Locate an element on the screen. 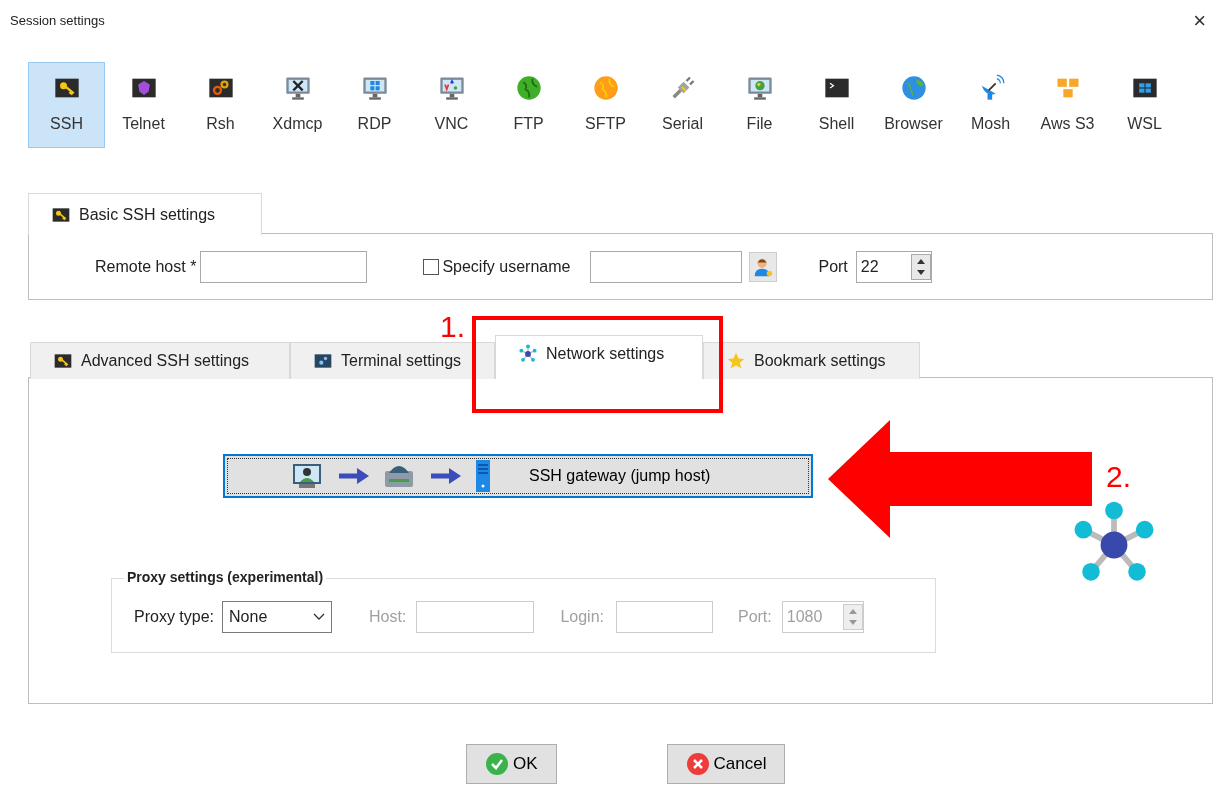 Image resolution: width=1220 pixels, height=787 pixels. key-icon is located at coordinates (63, 361).